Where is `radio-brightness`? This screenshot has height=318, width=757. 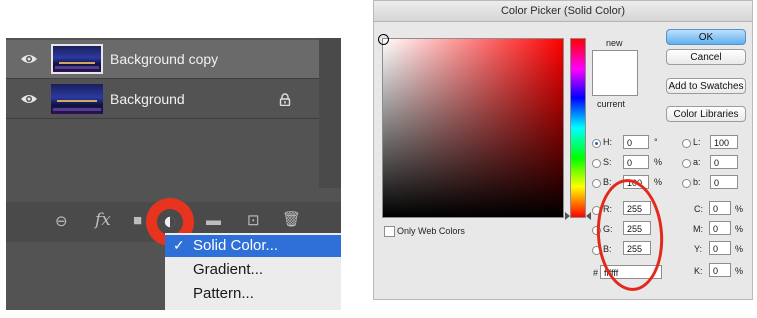 radio-brightness is located at coordinates (596, 183).